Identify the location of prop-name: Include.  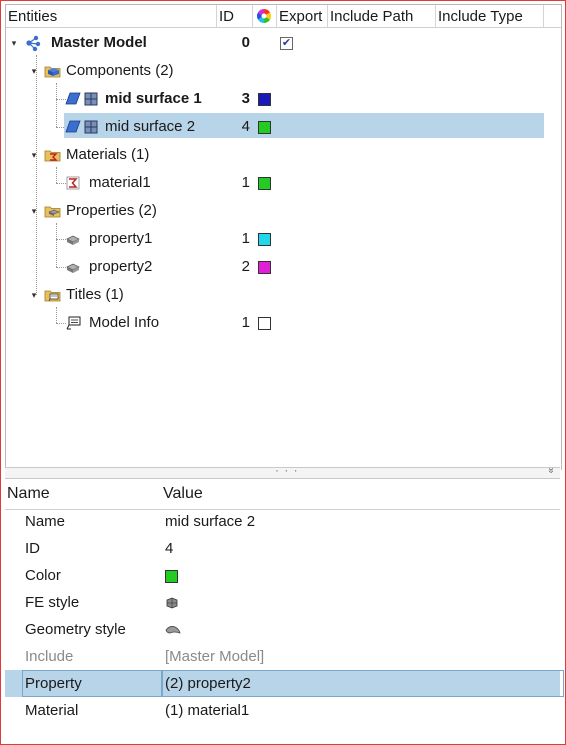
(49, 656).